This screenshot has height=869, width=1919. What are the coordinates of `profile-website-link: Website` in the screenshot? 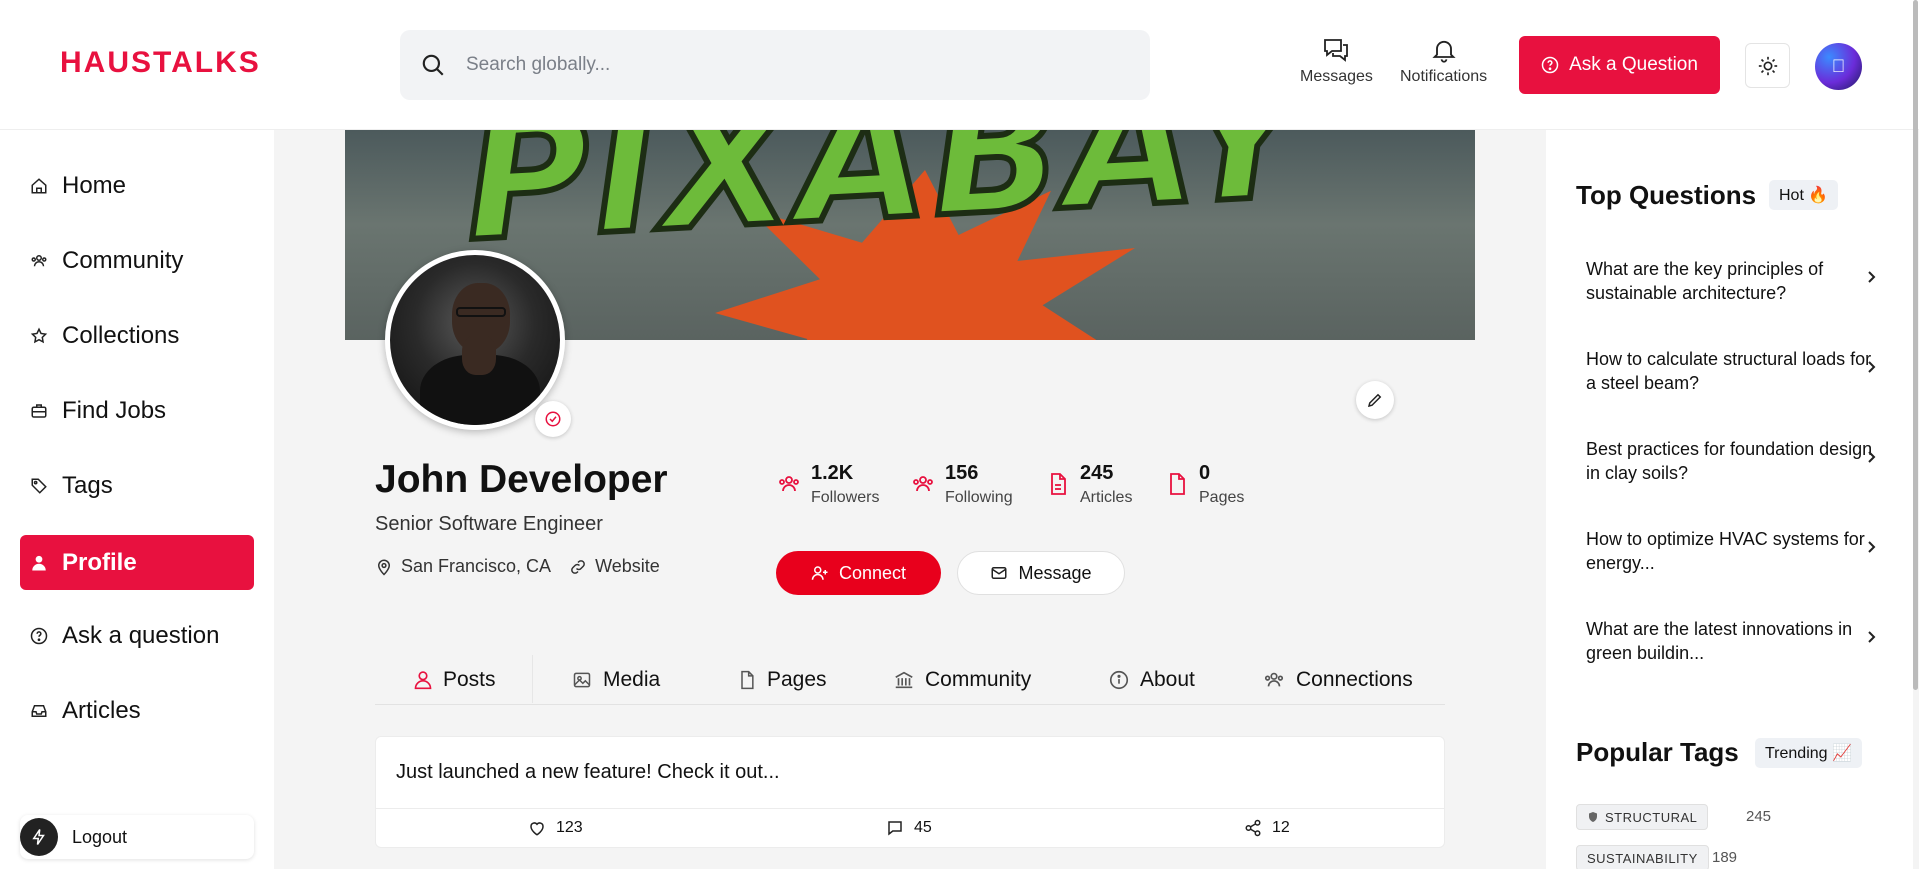 It's located at (627, 566).